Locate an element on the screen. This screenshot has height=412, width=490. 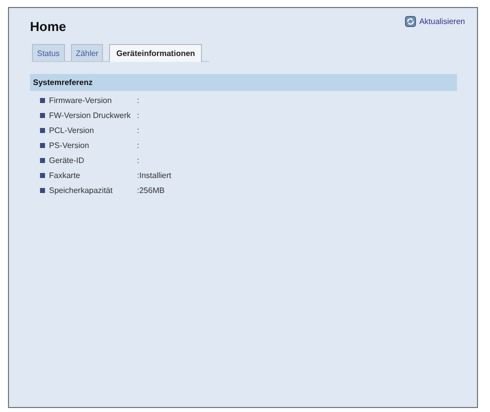
field-value: 256MB is located at coordinates (152, 190).